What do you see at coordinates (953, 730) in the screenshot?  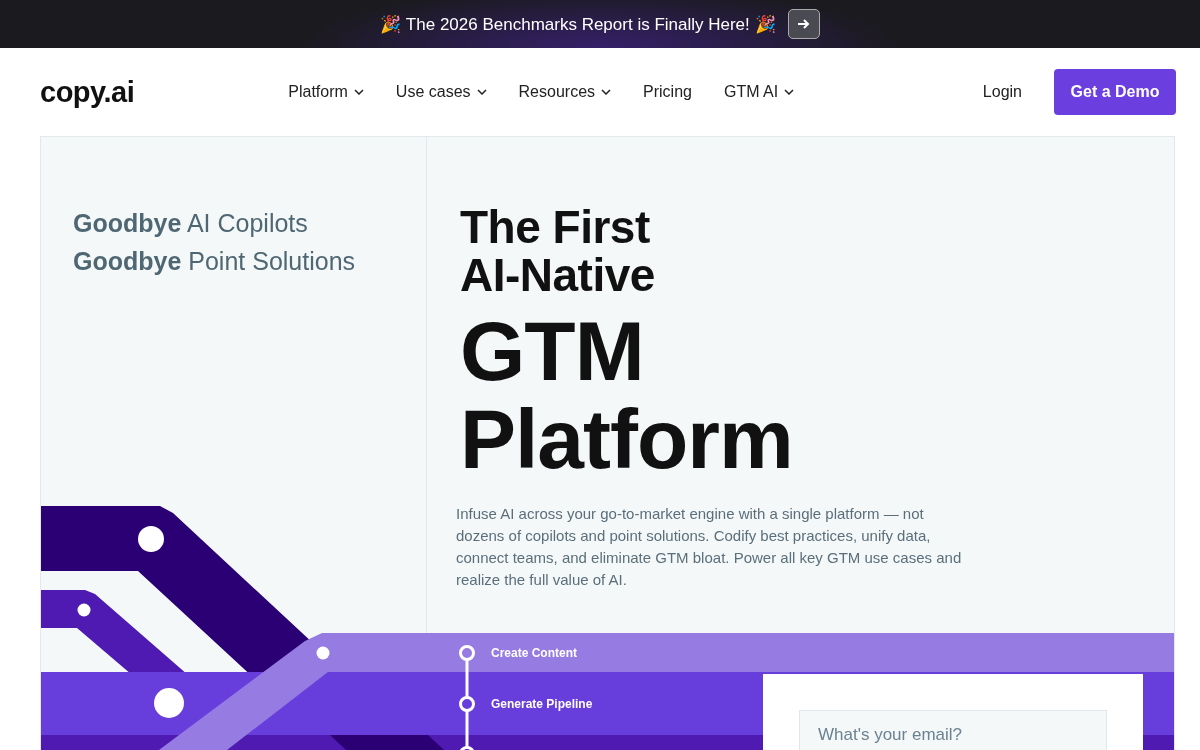 I see `email-field: What's your email?` at bounding box center [953, 730].